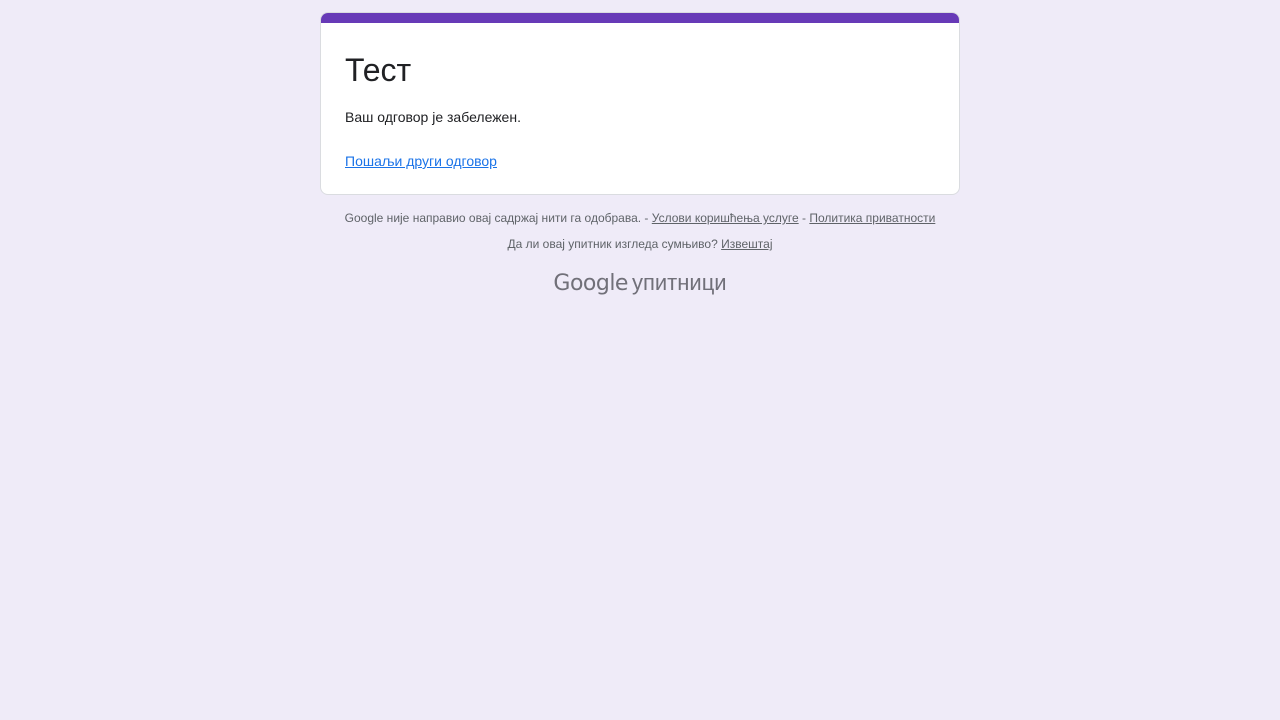 This screenshot has width=1280, height=720. I want to click on submit-another-response-link: Пошаљи други одговор, so click(421, 161).